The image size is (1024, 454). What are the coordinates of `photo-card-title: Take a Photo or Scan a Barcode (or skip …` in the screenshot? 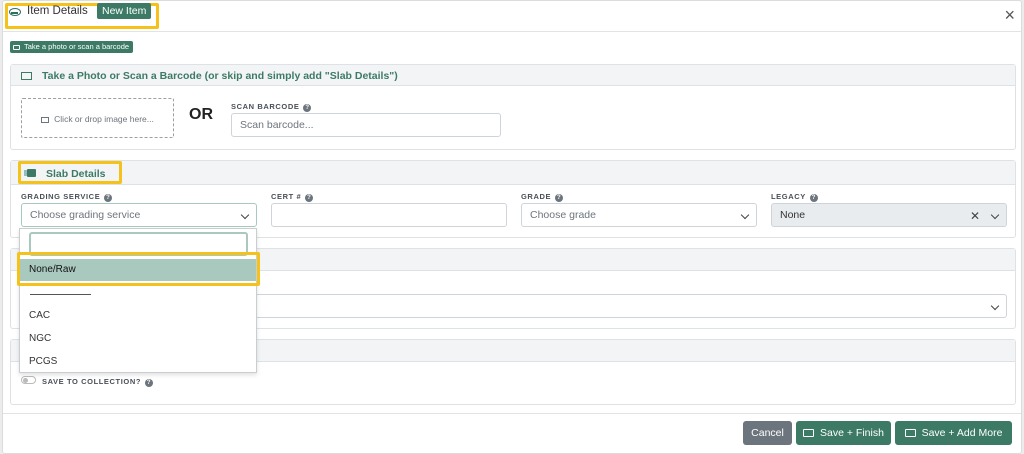 It's located at (220, 76).